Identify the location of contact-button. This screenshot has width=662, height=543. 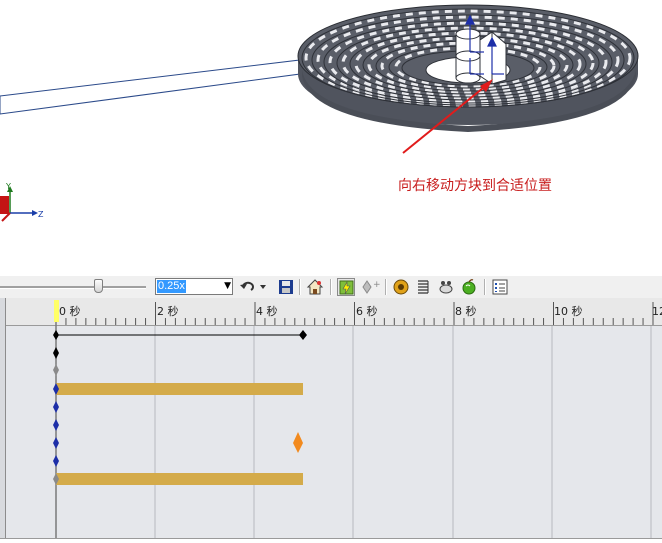
(446, 287).